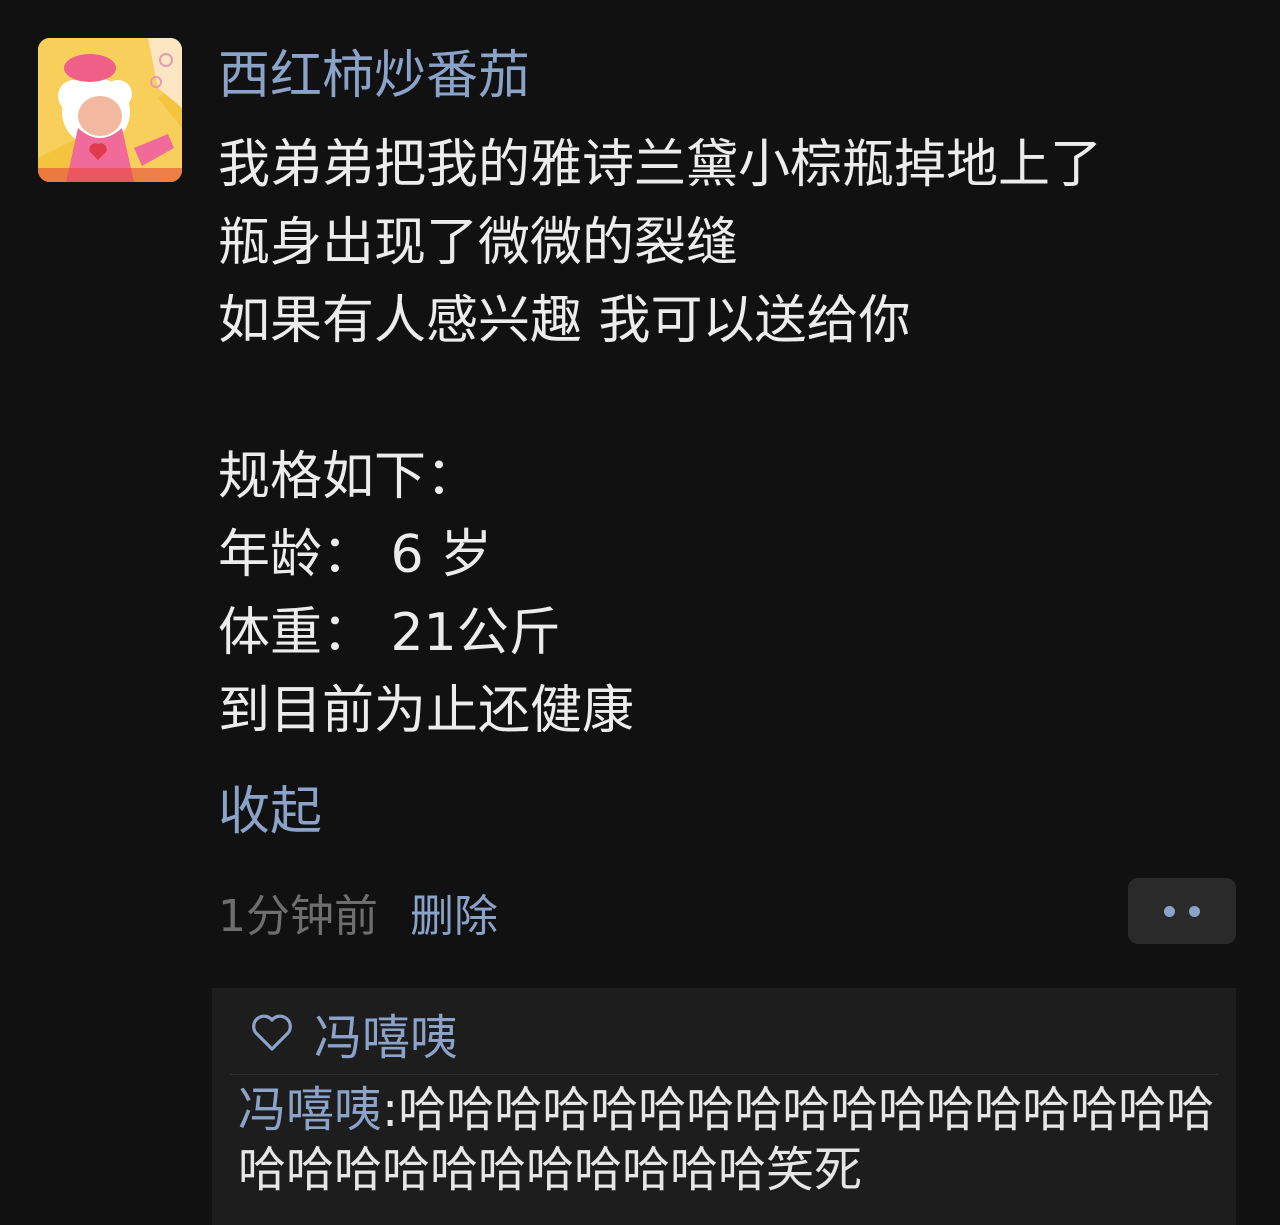 This screenshot has height=1225, width=1280. What do you see at coordinates (386, 1033) in the screenshot?
I see `like-user-name: 冯嘻咦` at bounding box center [386, 1033].